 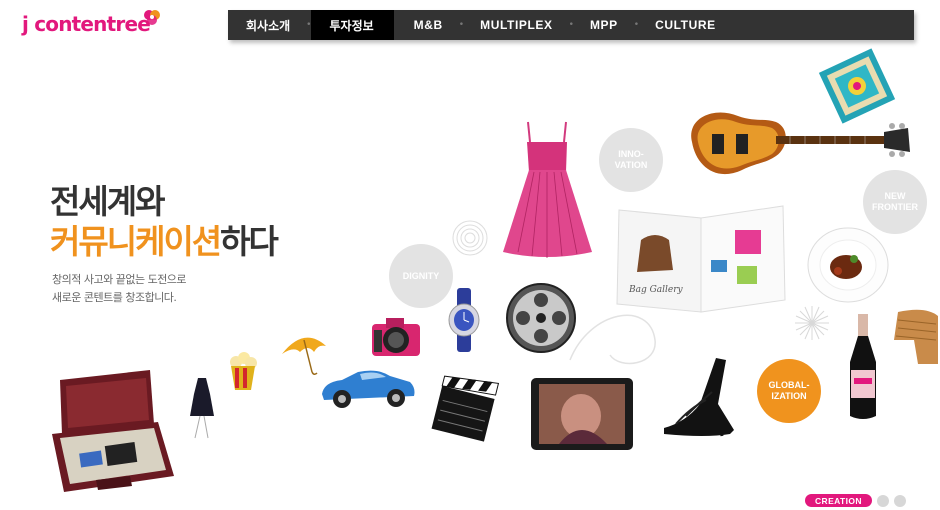 I want to click on nav-label: MULTIPLEX, so click(x=516, y=25).